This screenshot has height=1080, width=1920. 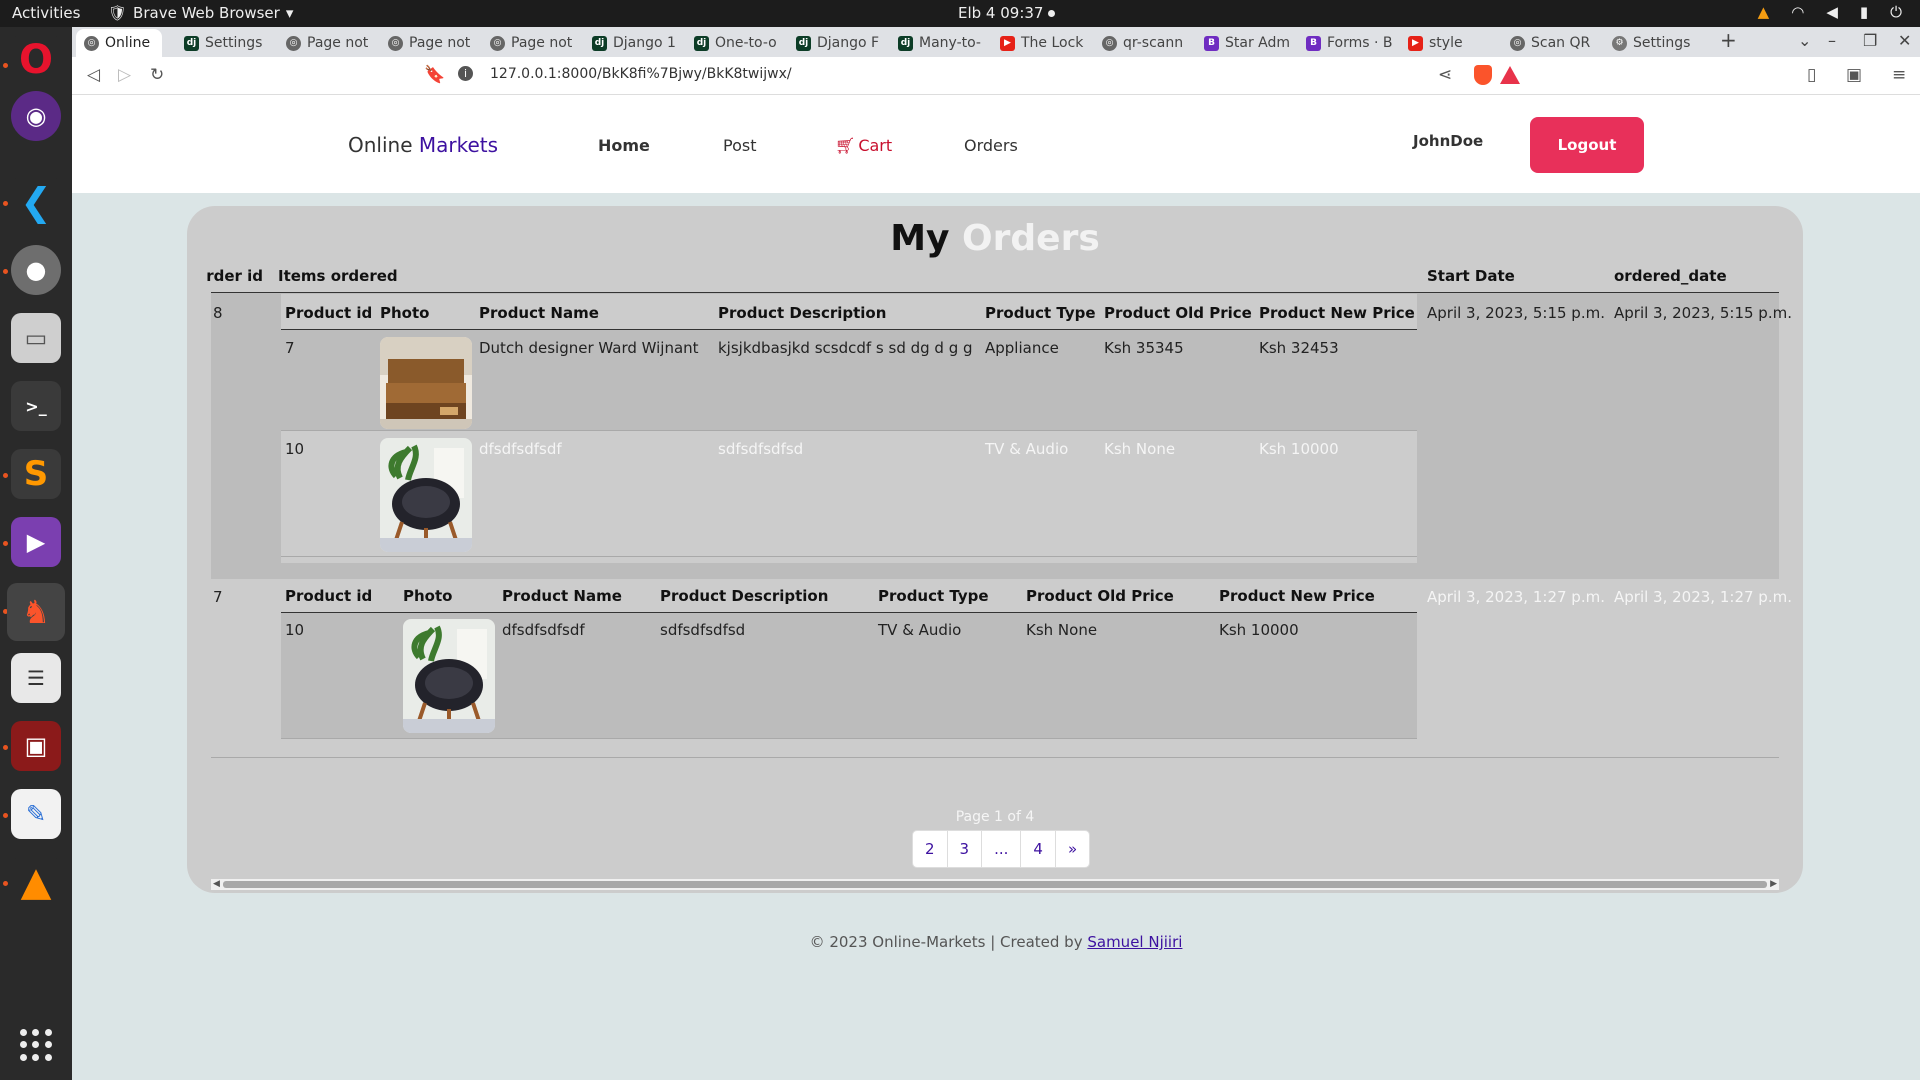 What do you see at coordinates (938, 43) in the screenshot?
I see `tab-many-to-many: dj Many-to-` at bounding box center [938, 43].